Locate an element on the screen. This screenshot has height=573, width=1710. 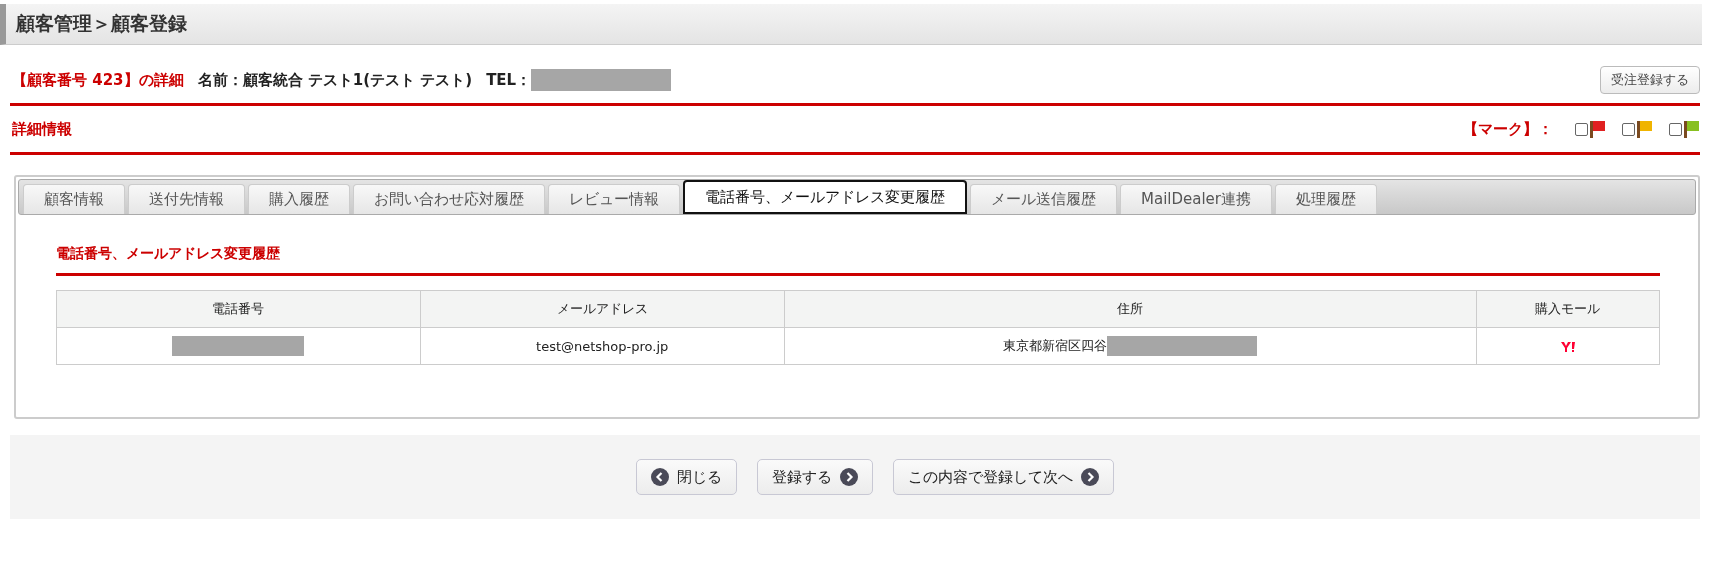
footer-button: 登録する is located at coordinates (815, 477).